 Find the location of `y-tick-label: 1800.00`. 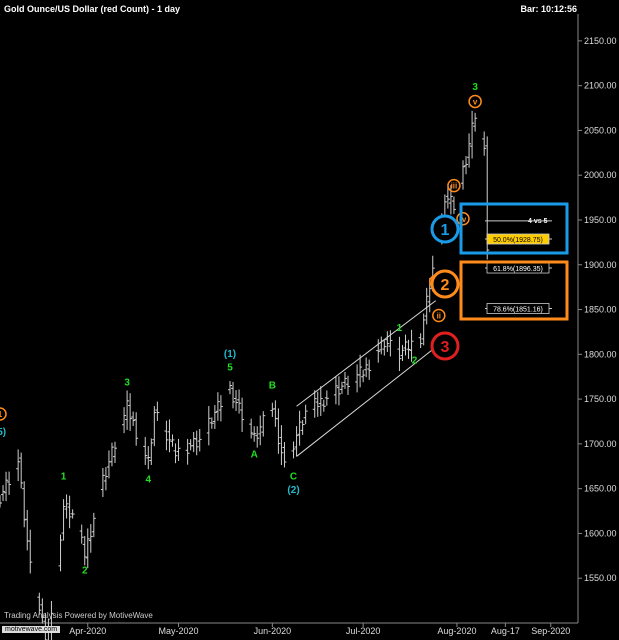

y-tick-label: 1800.00 is located at coordinates (600, 354).